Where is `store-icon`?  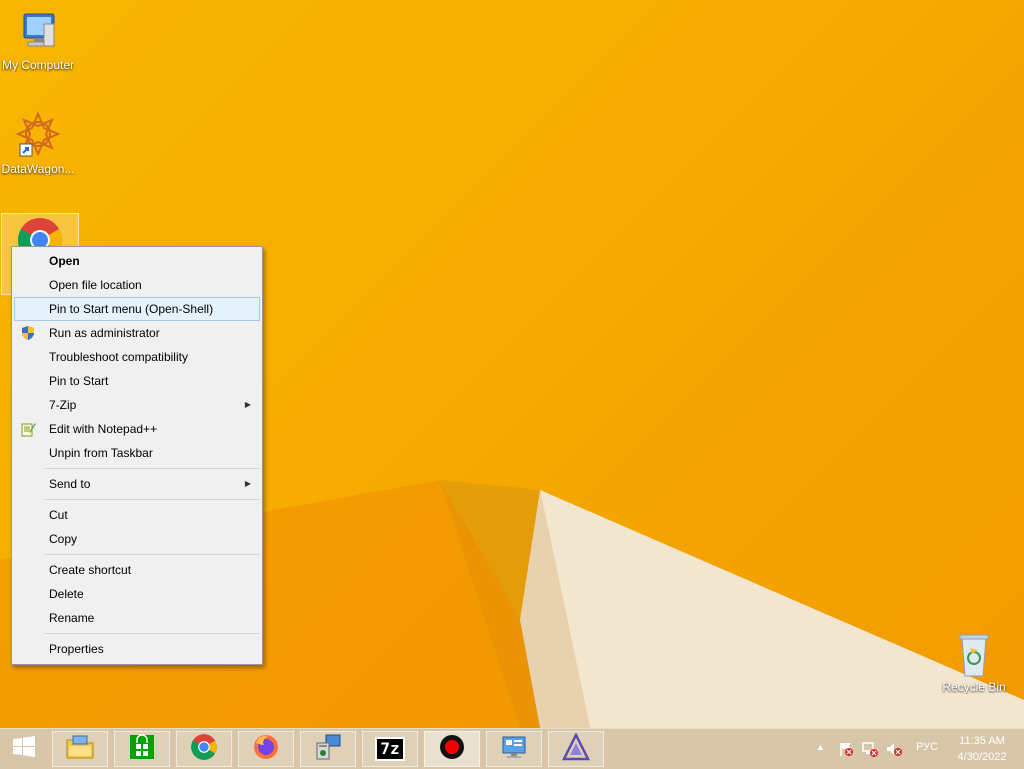 store-icon is located at coordinates (142, 749).